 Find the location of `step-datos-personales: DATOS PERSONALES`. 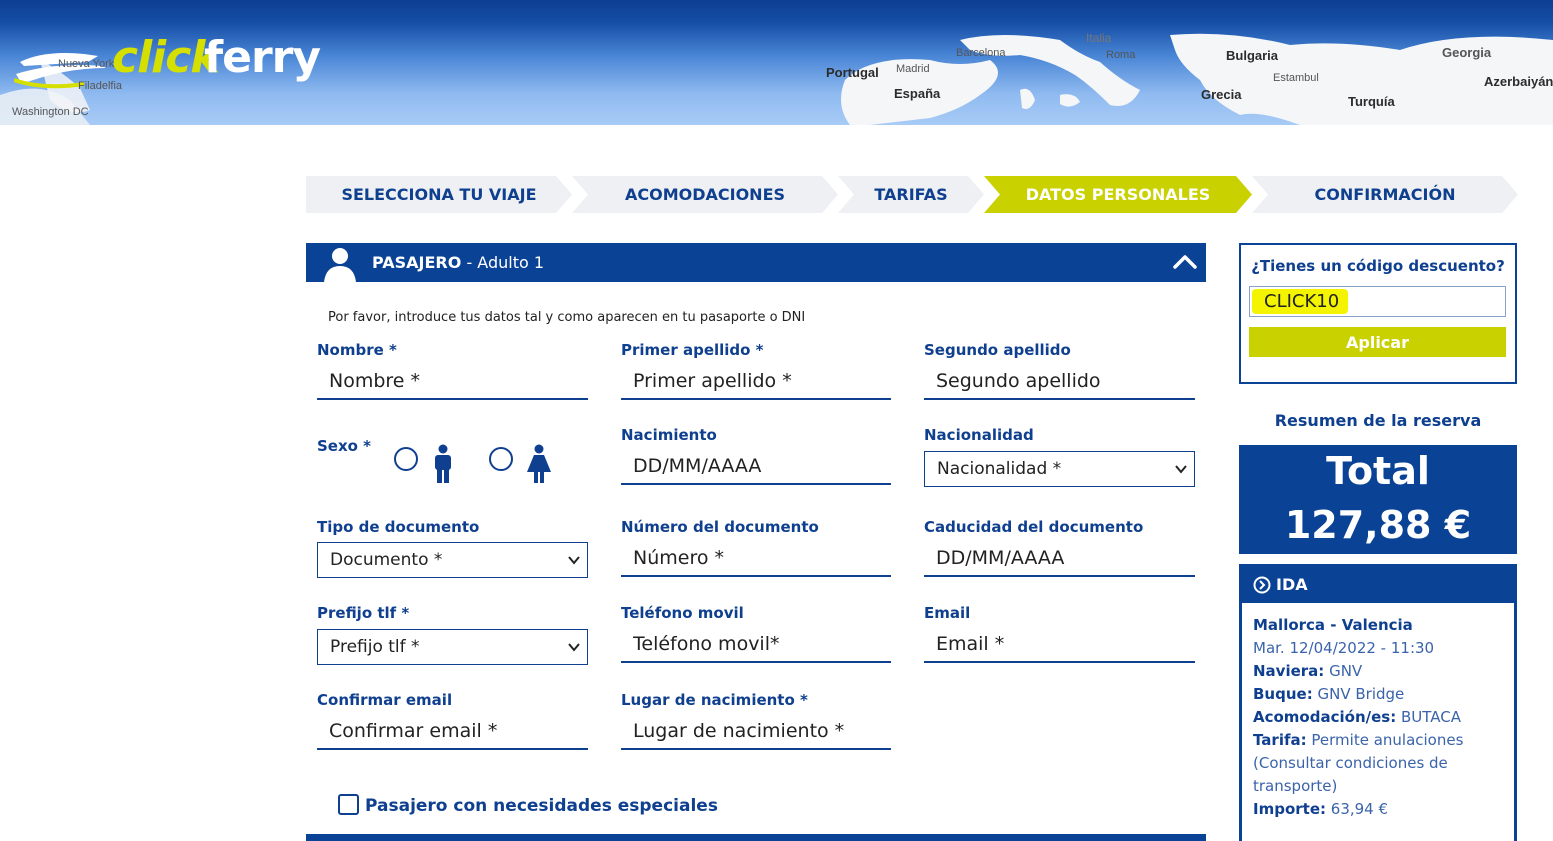

step-datos-personales: DATOS PERSONALES is located at coordinates (1118, 194).